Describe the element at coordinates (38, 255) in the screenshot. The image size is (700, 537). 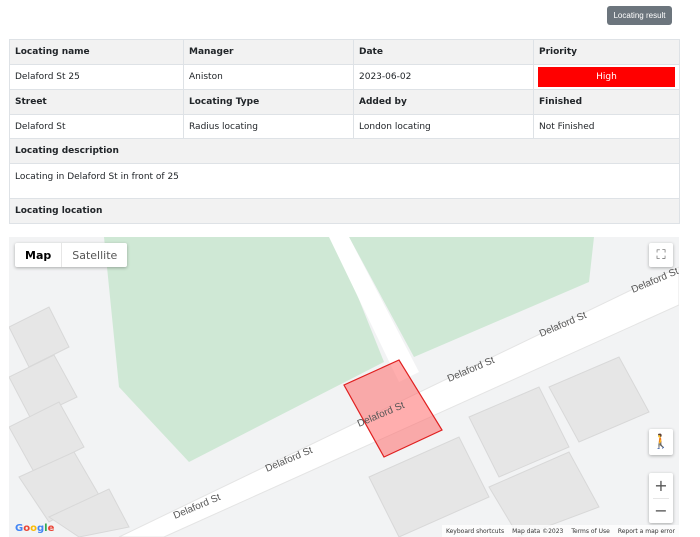
I see `map-type-map-button: Map` at that location.